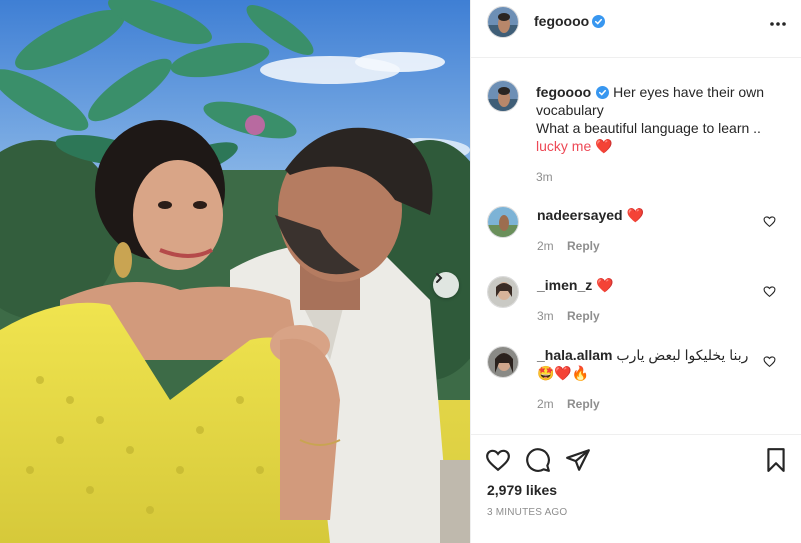 This screenshot has height=543, width=801. Describe the element at coordinates (636, 488) in the screenshot. I see `post-actions: 2,979 likes 3 MINUTES AGO` at that location.